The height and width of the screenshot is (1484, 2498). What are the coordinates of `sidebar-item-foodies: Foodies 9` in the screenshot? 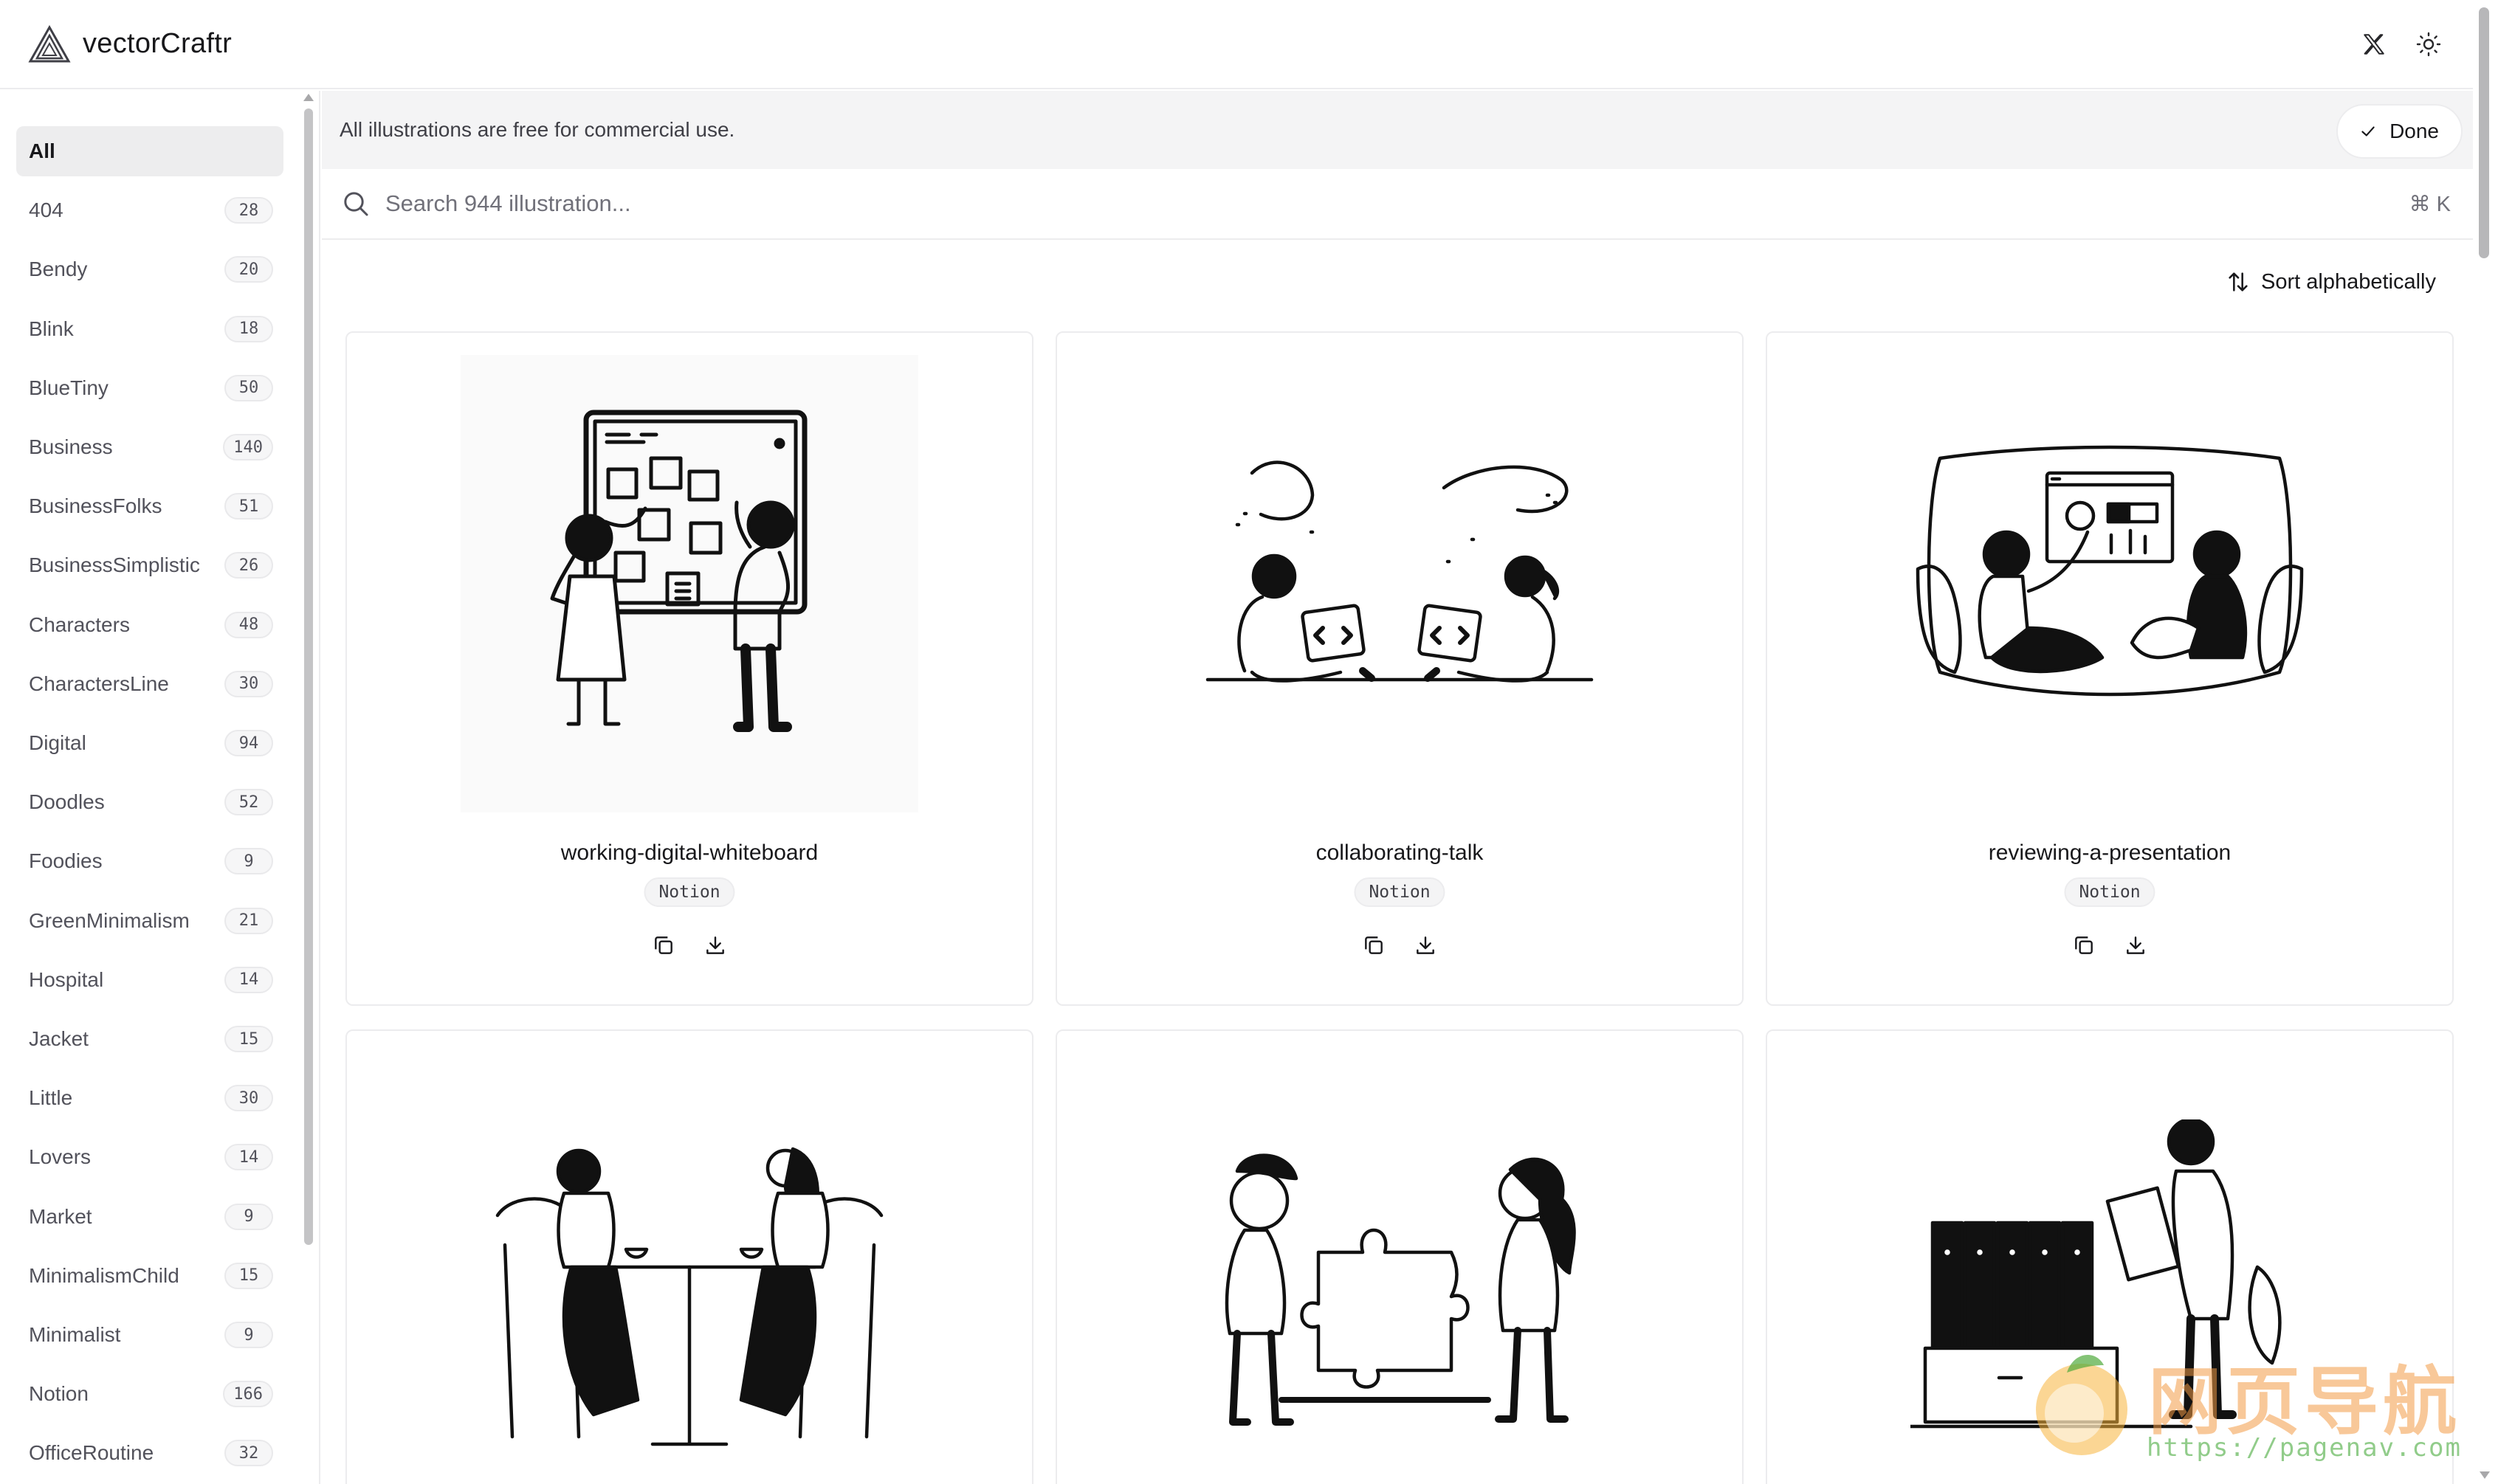 It's located at (149, 861).